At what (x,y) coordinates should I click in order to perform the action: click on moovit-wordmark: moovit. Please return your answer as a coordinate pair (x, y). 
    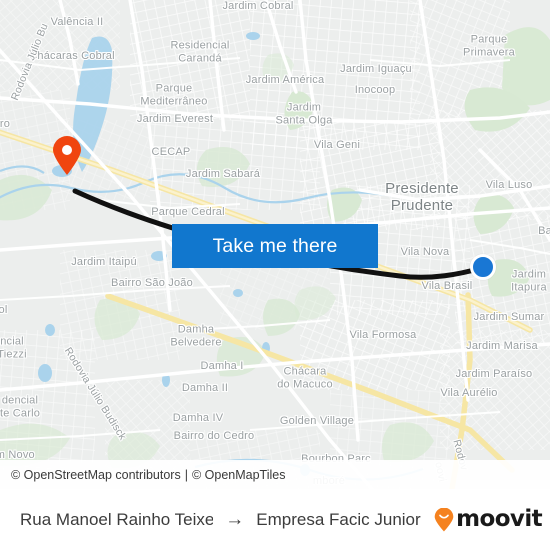
    Looking at the image, I should click on (499, 519).